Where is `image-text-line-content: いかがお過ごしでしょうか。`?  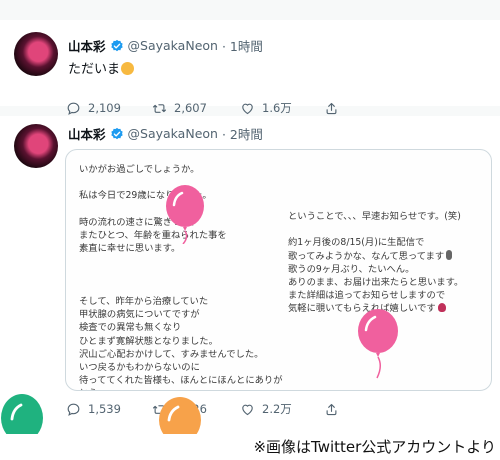 image-text-line-content: いかがお過ごしでしょうか。 is located at coordinates (139, 169).